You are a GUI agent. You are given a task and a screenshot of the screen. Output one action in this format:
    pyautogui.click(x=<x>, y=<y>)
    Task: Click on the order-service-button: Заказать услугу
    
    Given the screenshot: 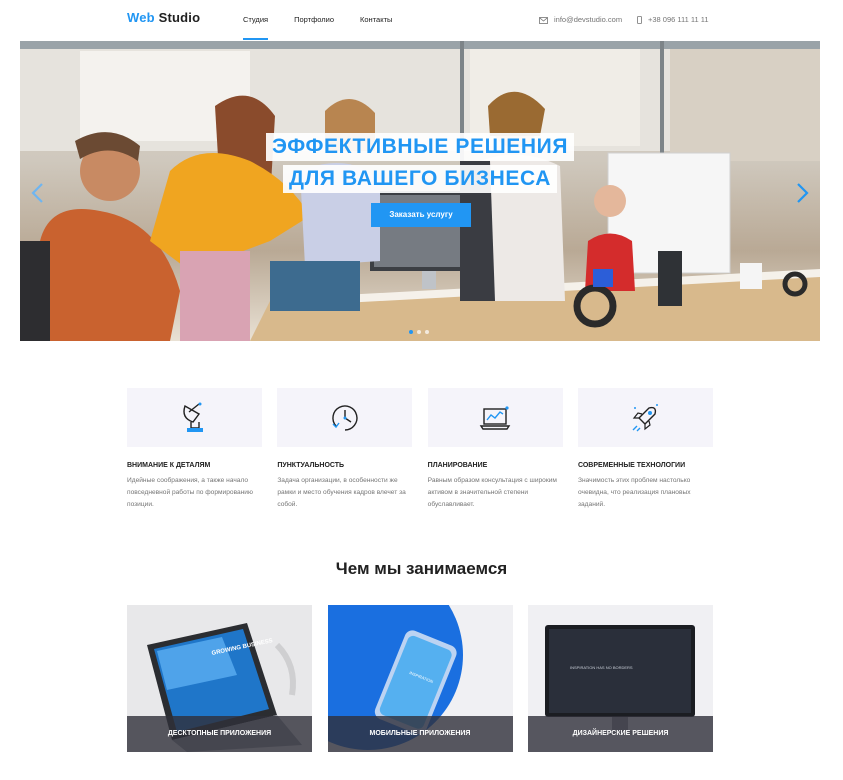 What is the action you would take?
    pyautogui.click(x=421, y=215)
    